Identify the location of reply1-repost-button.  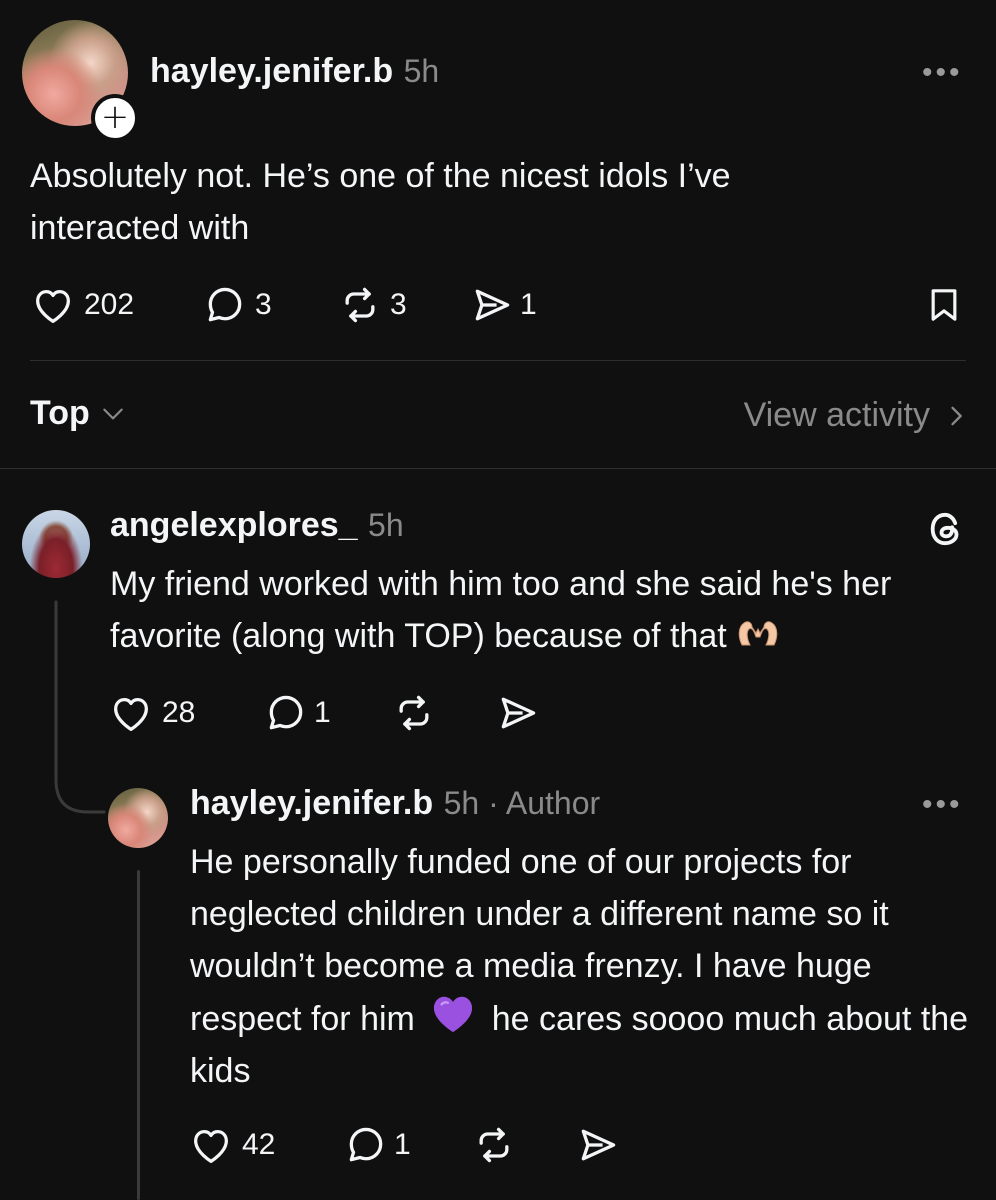
(414, 713).